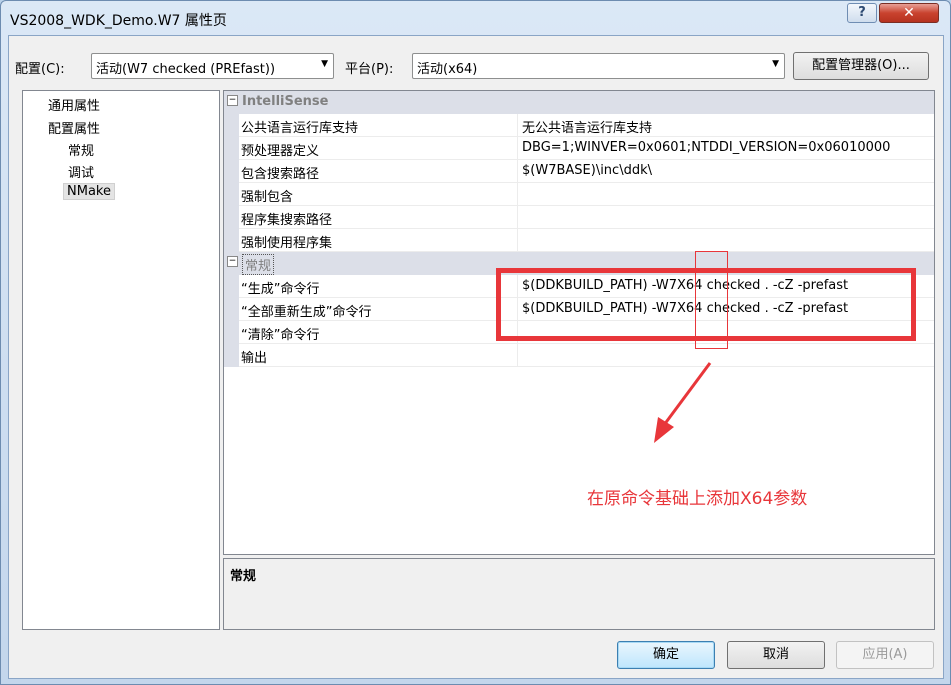 The width and height of the screenshot is (951, 685). I want to click on tree-item-common-properties: 通用属性, so click(74, 104).